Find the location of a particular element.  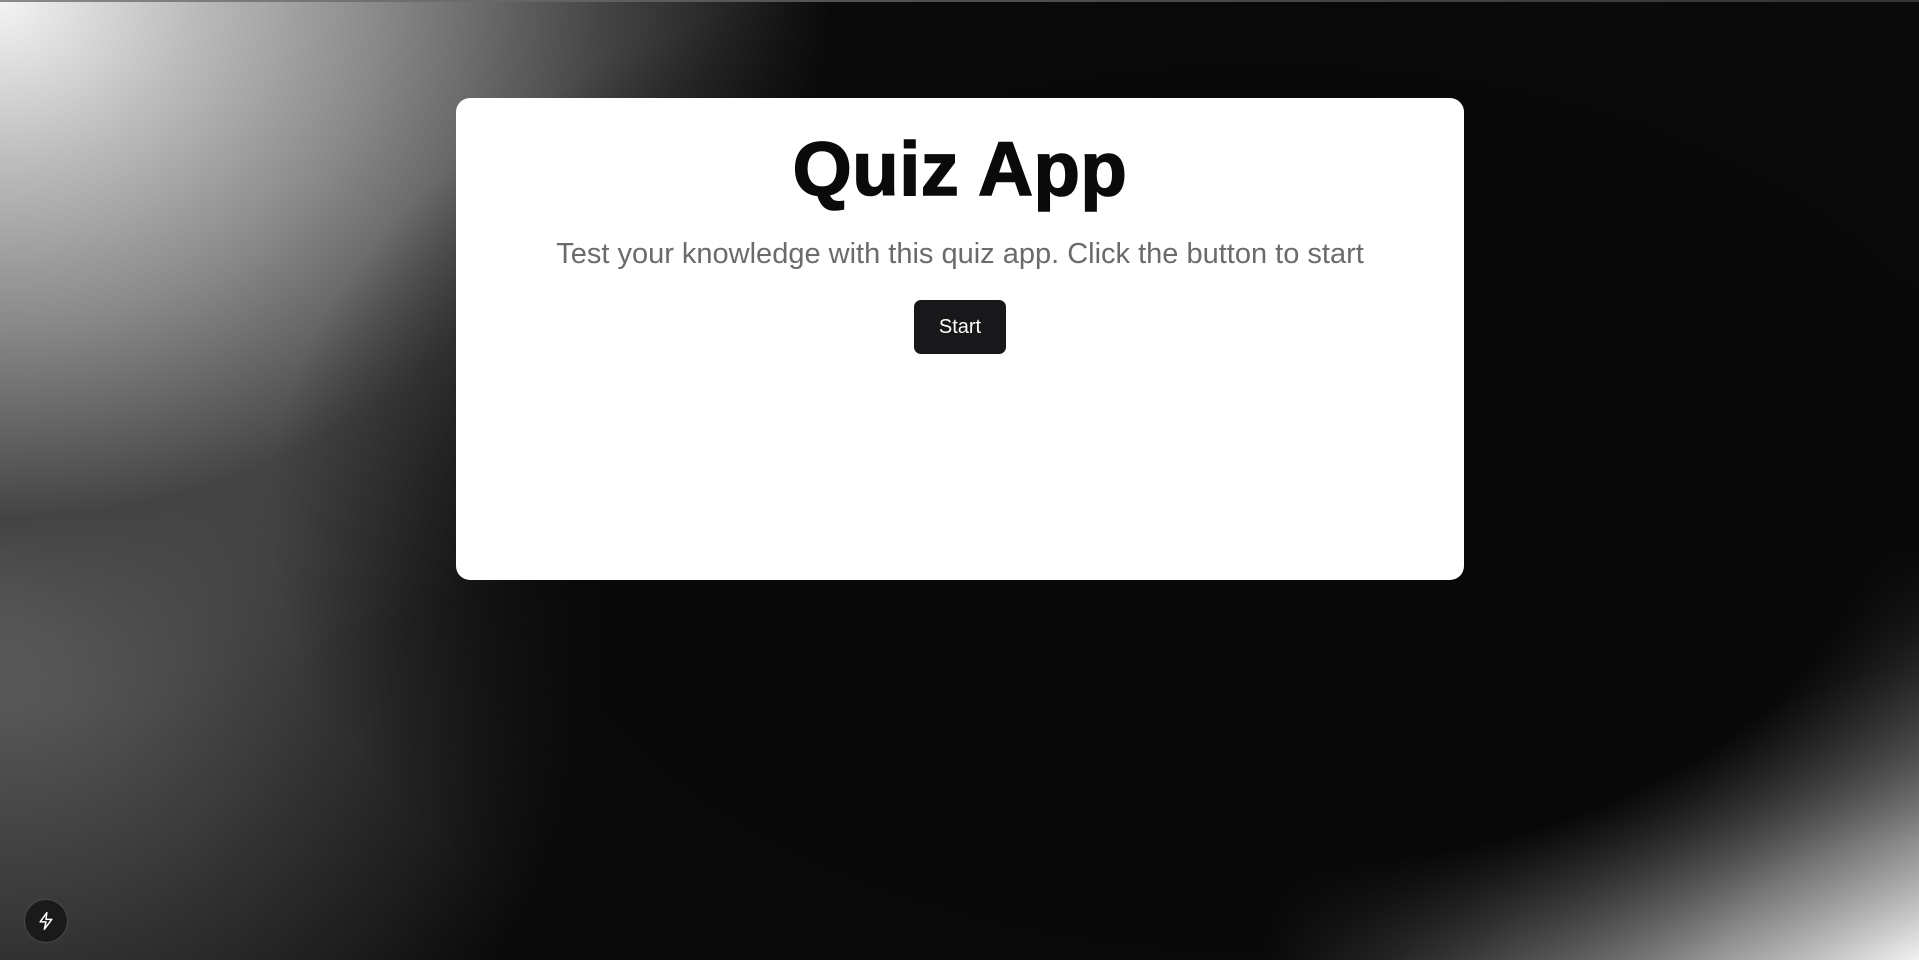

lightning-bolt-icon is located at coordinates (46, 921).